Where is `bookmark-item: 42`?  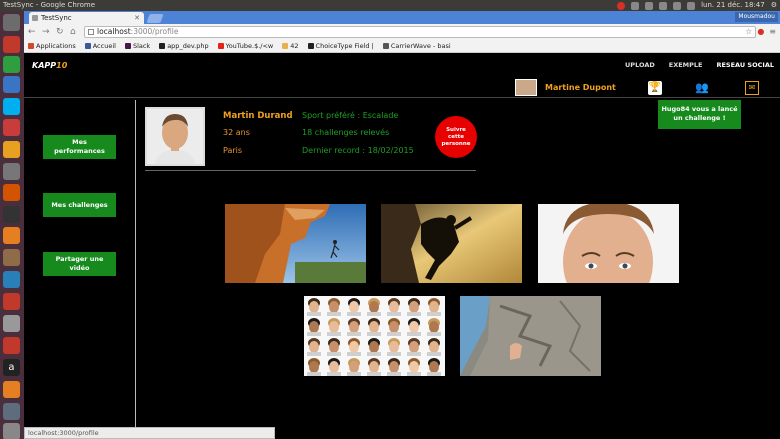 bookmark-item: 42 is located at coordinates (290, 46).